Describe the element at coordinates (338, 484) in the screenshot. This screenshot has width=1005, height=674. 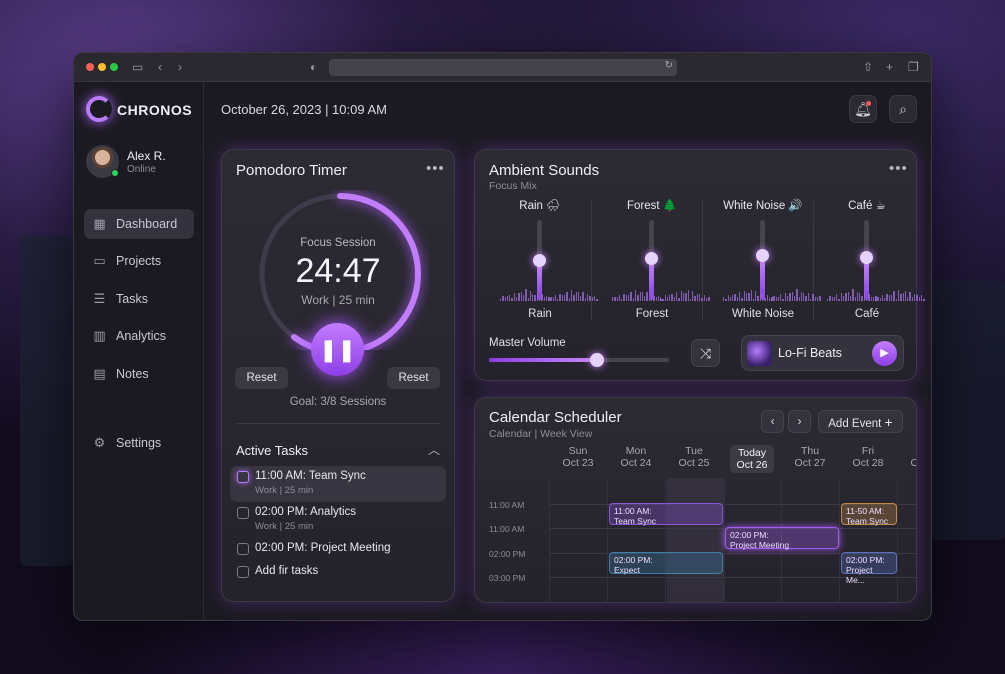
I see `task-item: 11:00 AM: Team Sync Work | 25 min` at that location.